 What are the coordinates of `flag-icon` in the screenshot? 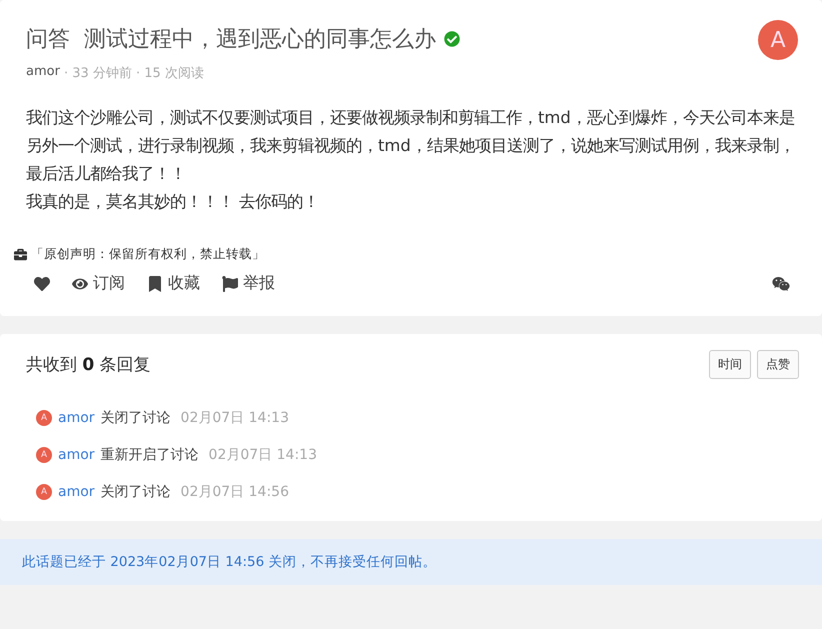 It's located at (230, 284).